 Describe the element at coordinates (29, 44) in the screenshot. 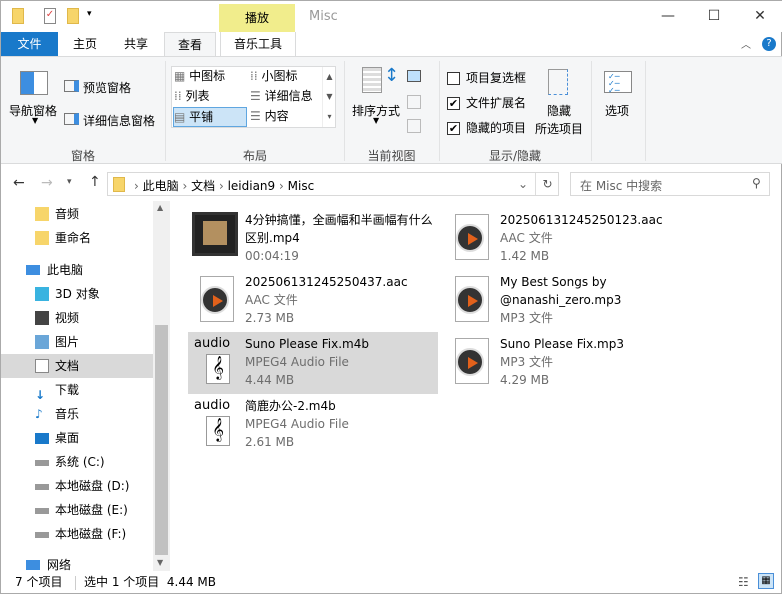

I see `tab-file: 文件` at that location.